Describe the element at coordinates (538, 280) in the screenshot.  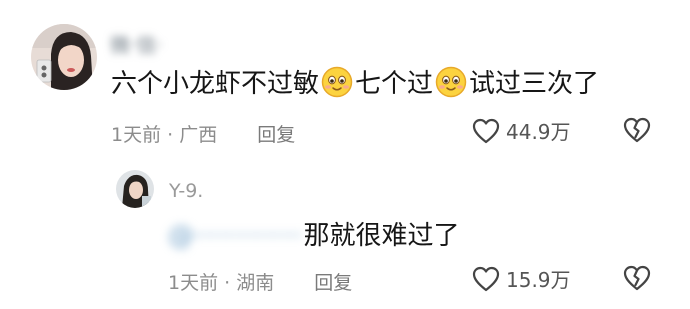
I see `like-count: 15.9万` at that location.